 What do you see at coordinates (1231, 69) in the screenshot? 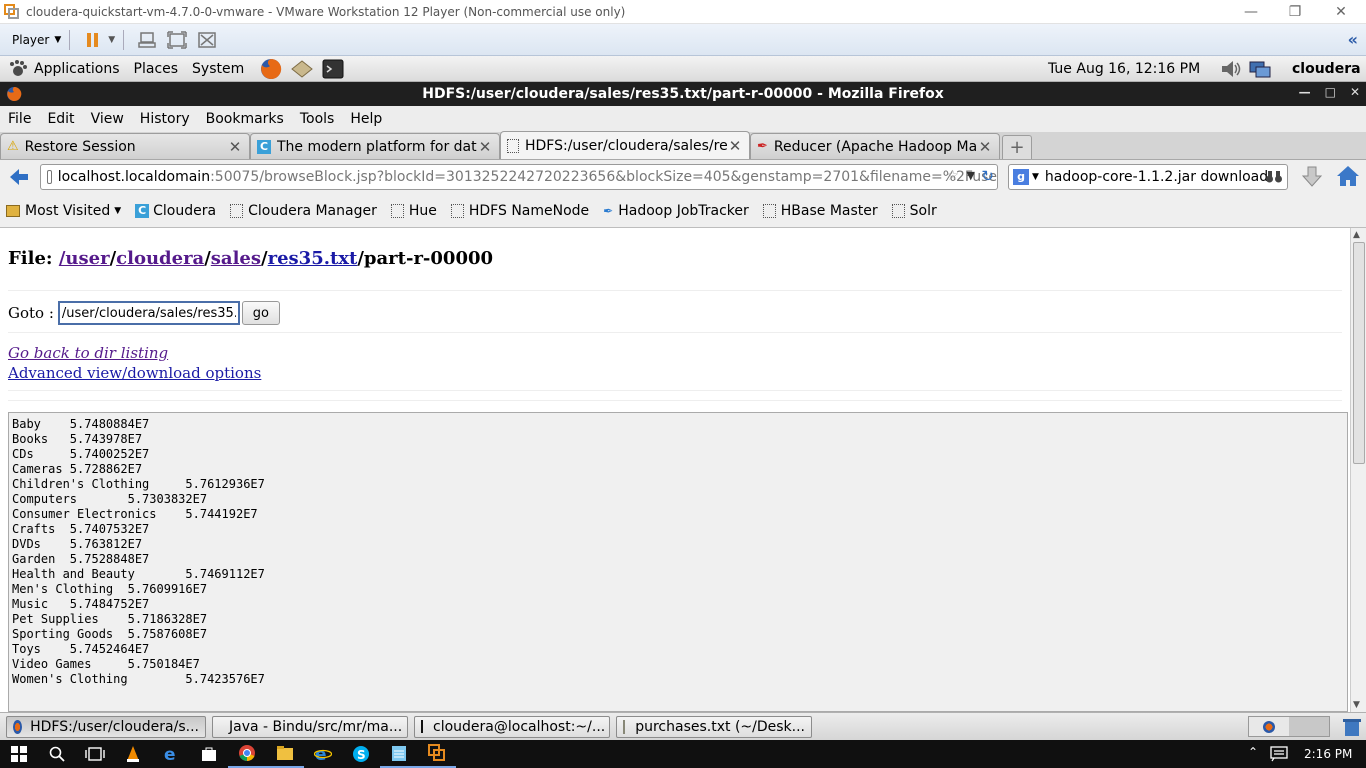
I see `volume-icon` at bounding box center [1231, 69].